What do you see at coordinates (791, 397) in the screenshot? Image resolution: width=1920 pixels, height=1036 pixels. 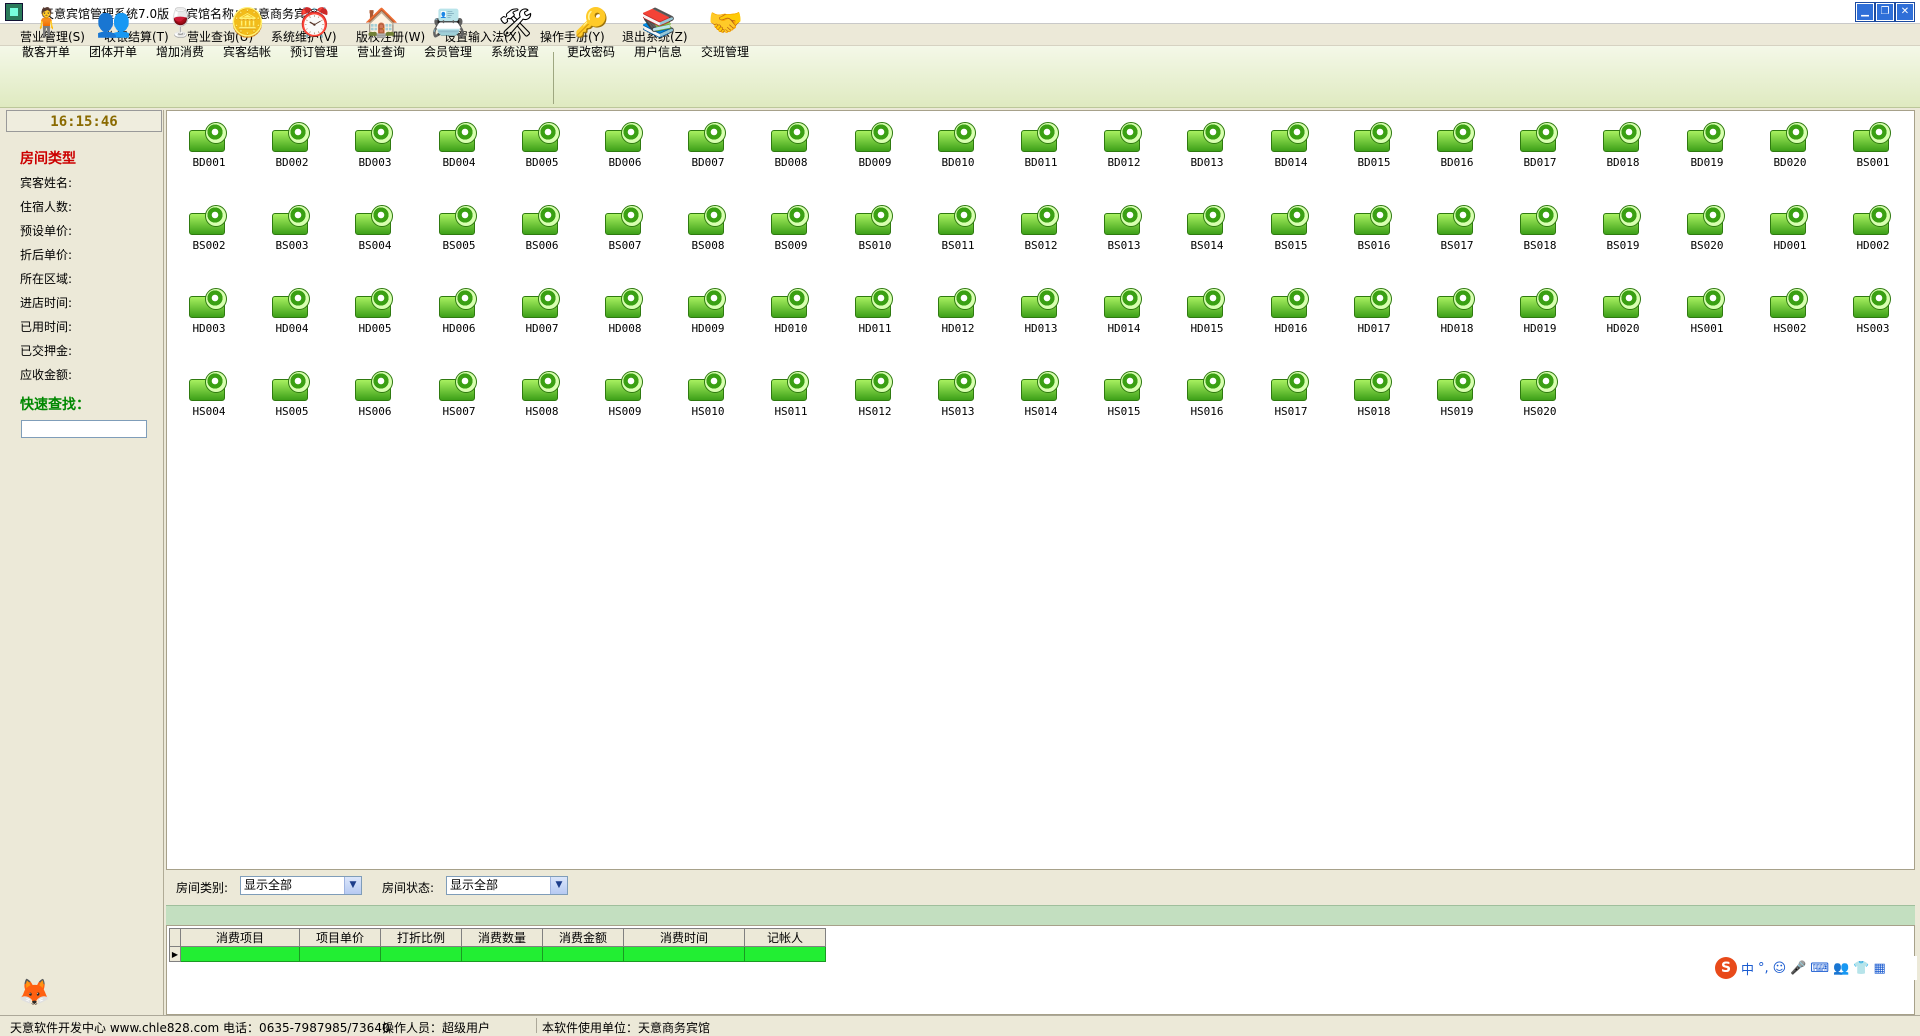 I see `room-tile: HS011` at bounding box center [791, 397].